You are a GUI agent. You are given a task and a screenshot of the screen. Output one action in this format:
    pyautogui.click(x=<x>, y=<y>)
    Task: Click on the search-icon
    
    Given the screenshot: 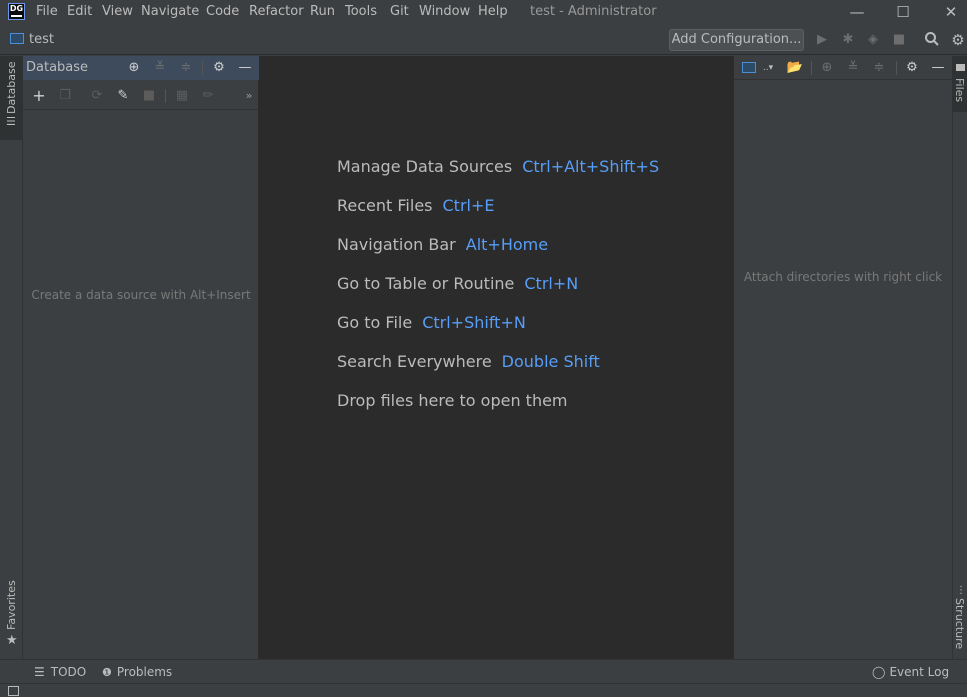 What is the action you would take?
    pyautogui.click(x=932, y=40)
    